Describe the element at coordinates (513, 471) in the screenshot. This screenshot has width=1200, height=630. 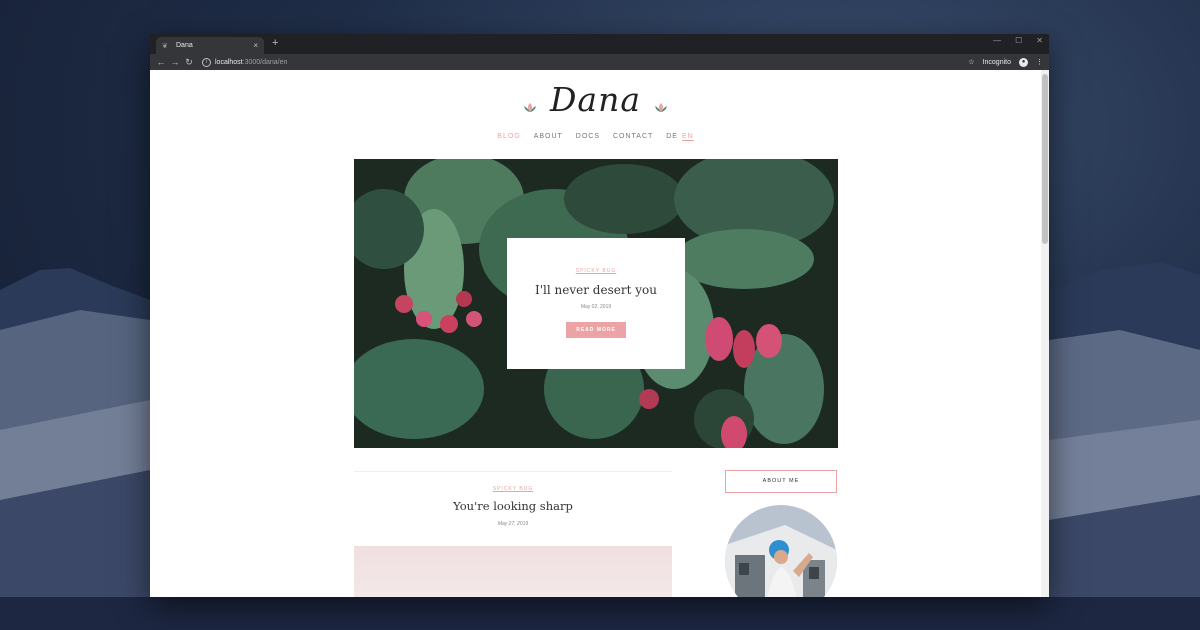
I see `divider` at that location.